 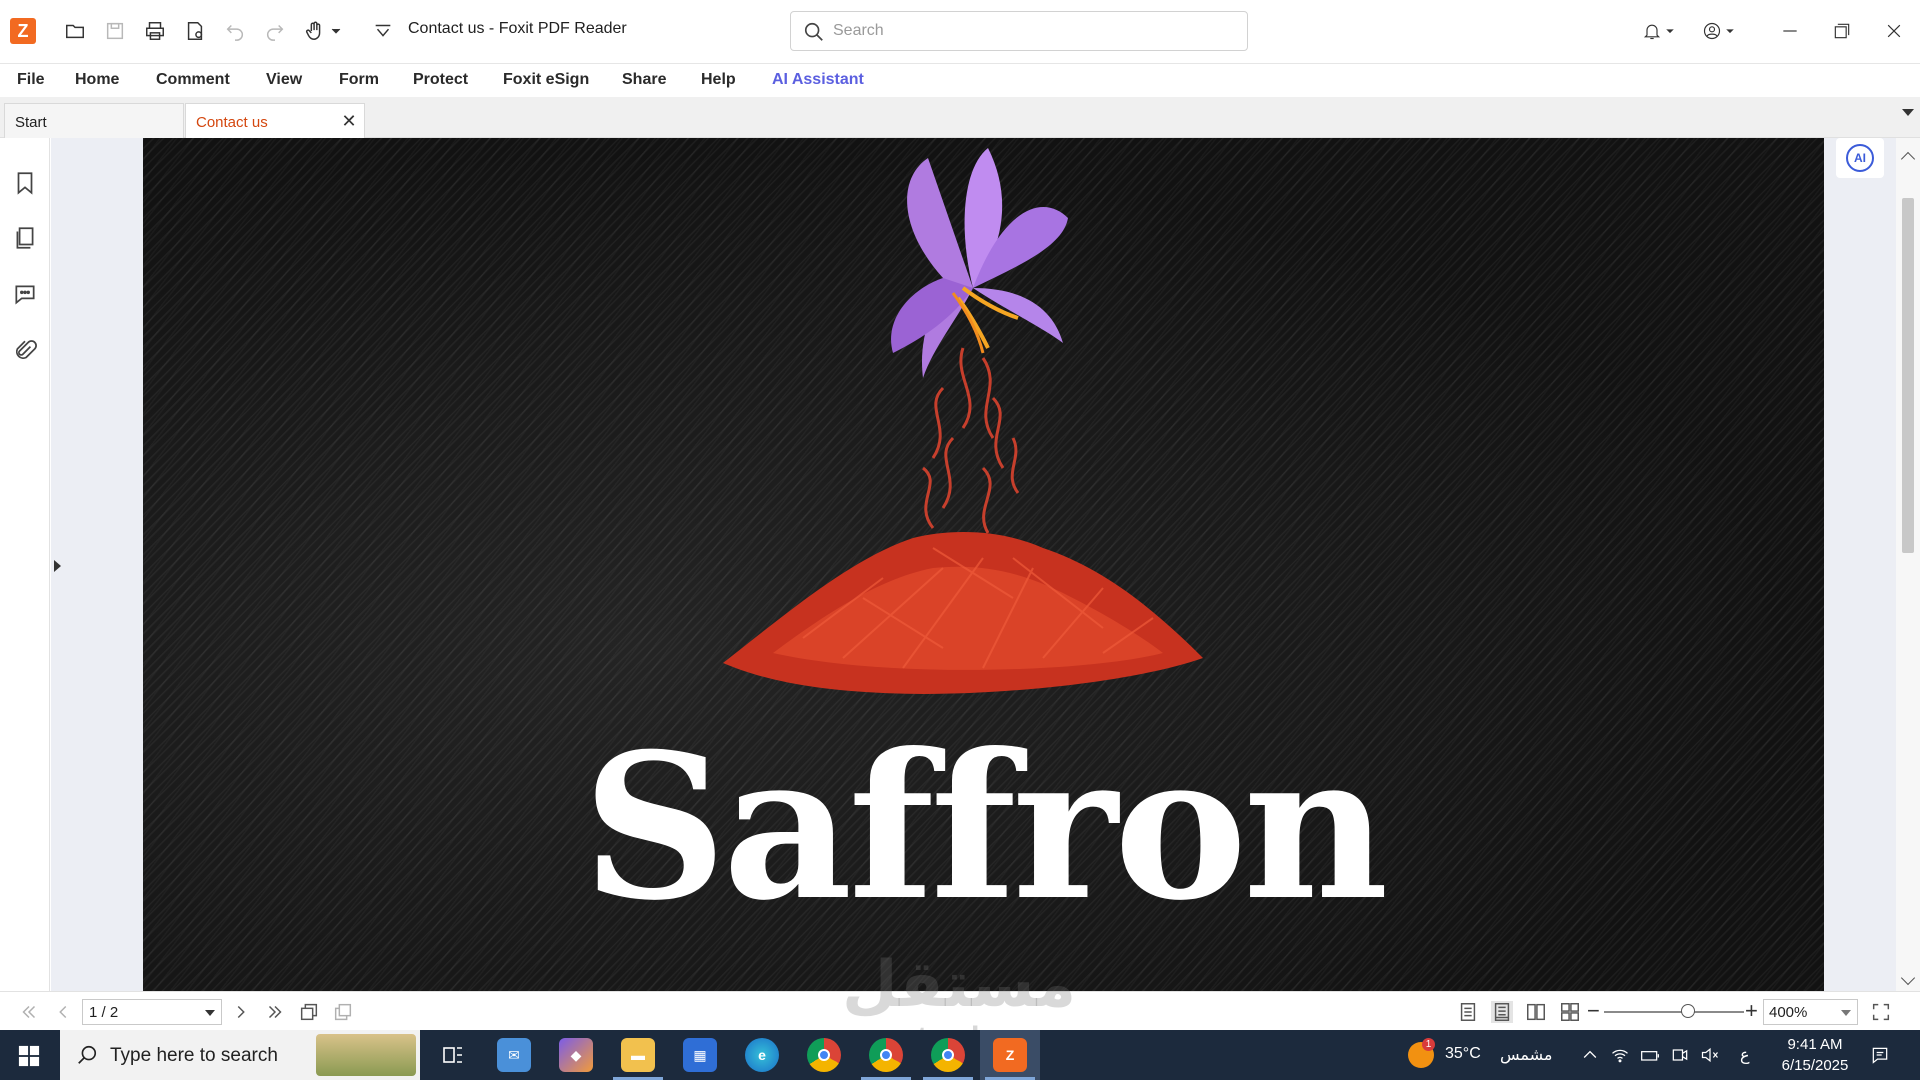 What do you see at coordinates (517, 28) in the screenshot?
I see `window-title: Contact us - Foxit PDF Reader` at bounding box center [517, 28].